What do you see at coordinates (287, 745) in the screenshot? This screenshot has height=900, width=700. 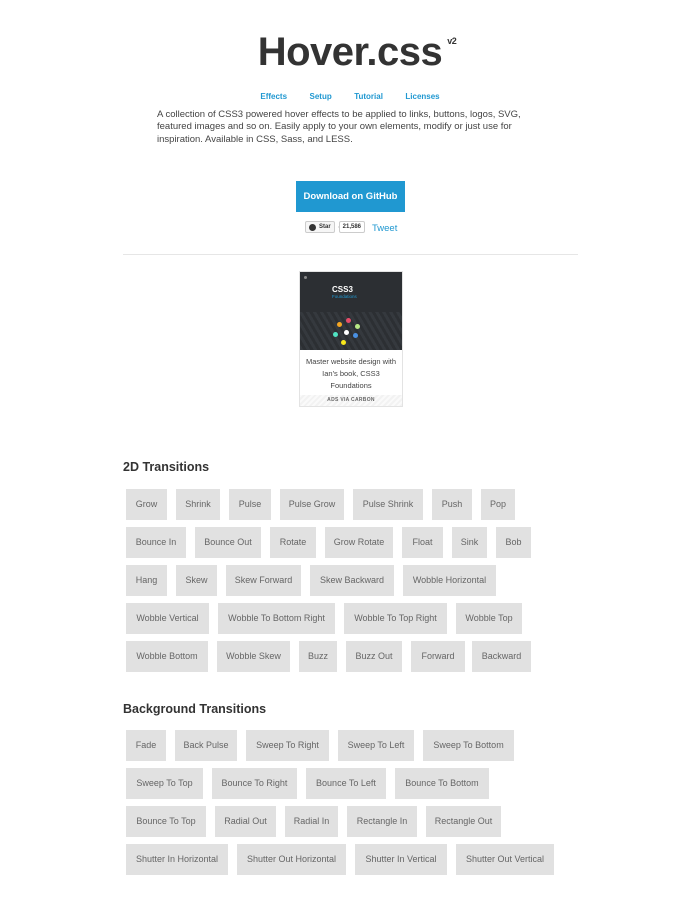 I see `effect-button-sweep-to-right: Sweep To Right` at bounding box center [287, 745].